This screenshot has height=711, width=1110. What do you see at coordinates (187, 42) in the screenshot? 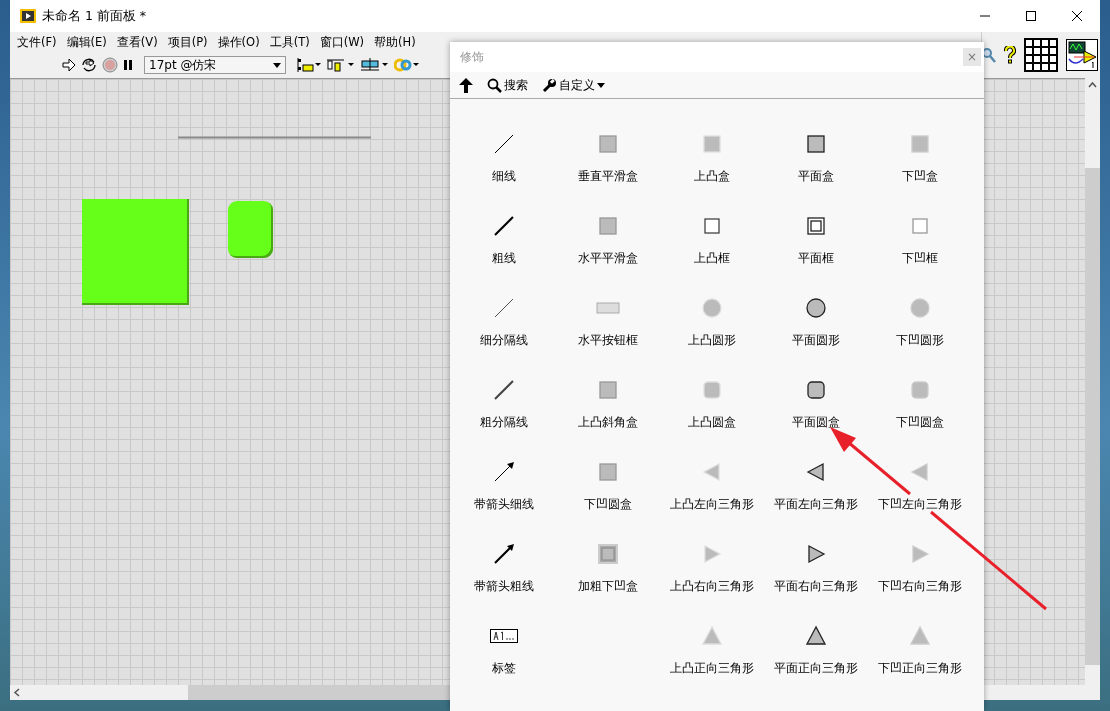
I see `menu-item: 项目(P)` at bounding box center [187, 42].